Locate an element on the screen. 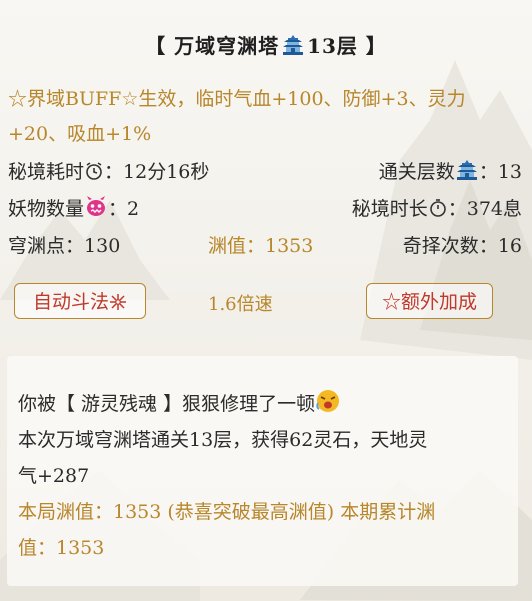 The width and height of the screenshot is (532, 601). choices-label: 奇择次数 is located at coordinates (440, 246).